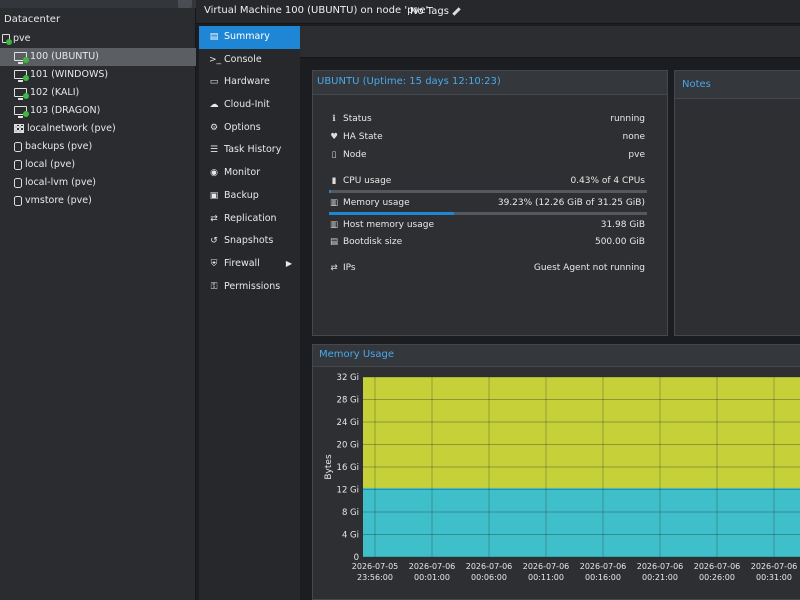 Image resolution: width=800 pixels, height=600 pixels. I want to click on node-value: pve, so click(636, 155).